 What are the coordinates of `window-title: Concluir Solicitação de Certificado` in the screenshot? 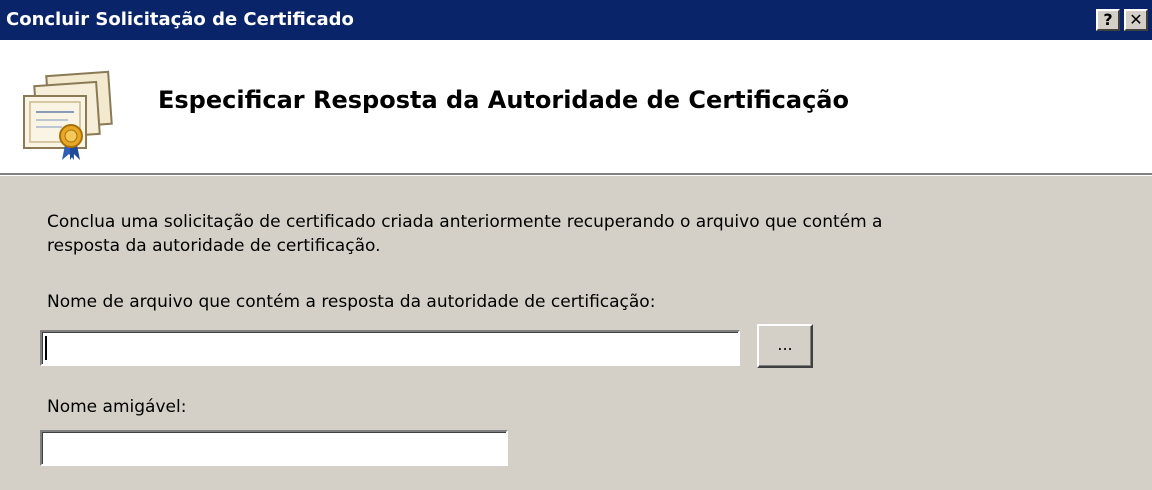 It's located at (180, 19).